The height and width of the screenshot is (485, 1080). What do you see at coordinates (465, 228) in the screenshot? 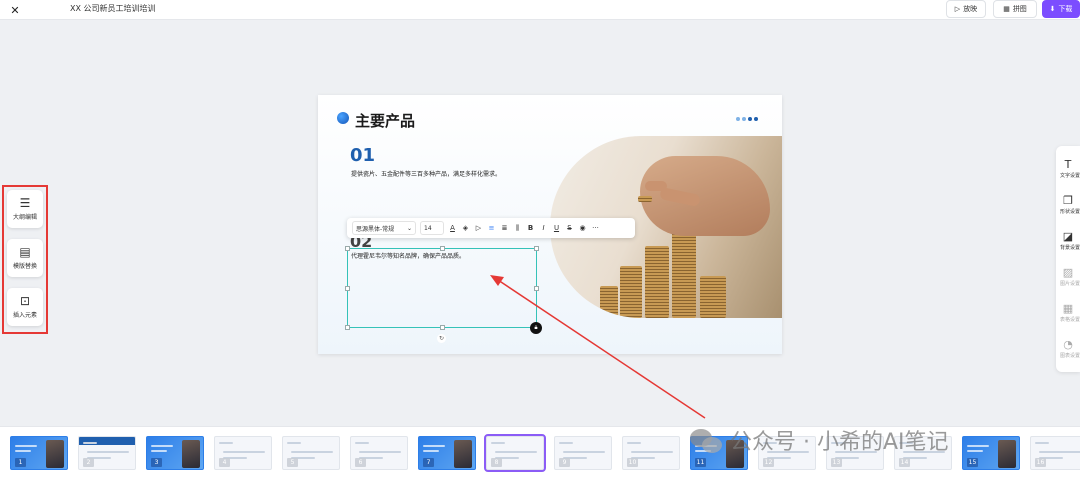
I see `fill-color-icon: ◈` at bounding box center [465, 228].